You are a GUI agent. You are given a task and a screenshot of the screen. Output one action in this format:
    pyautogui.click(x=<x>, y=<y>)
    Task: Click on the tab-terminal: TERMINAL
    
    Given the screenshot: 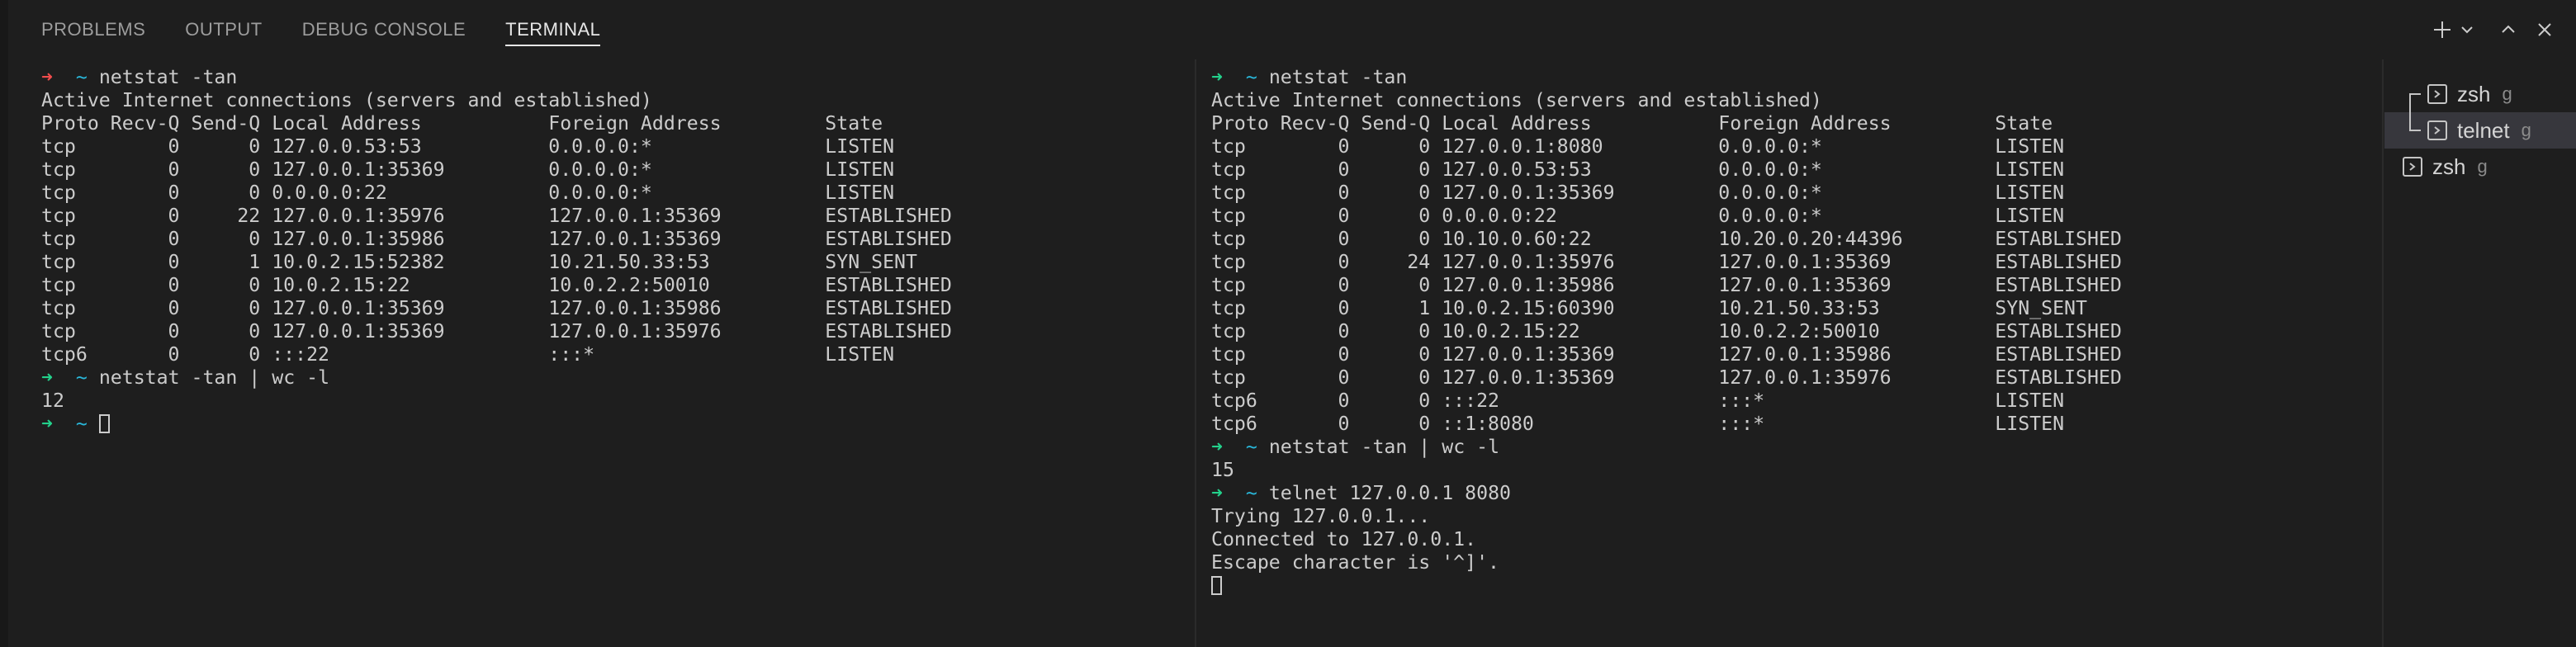 What is the action you would take?
    pyautogui.click(x=553, y=30)
    